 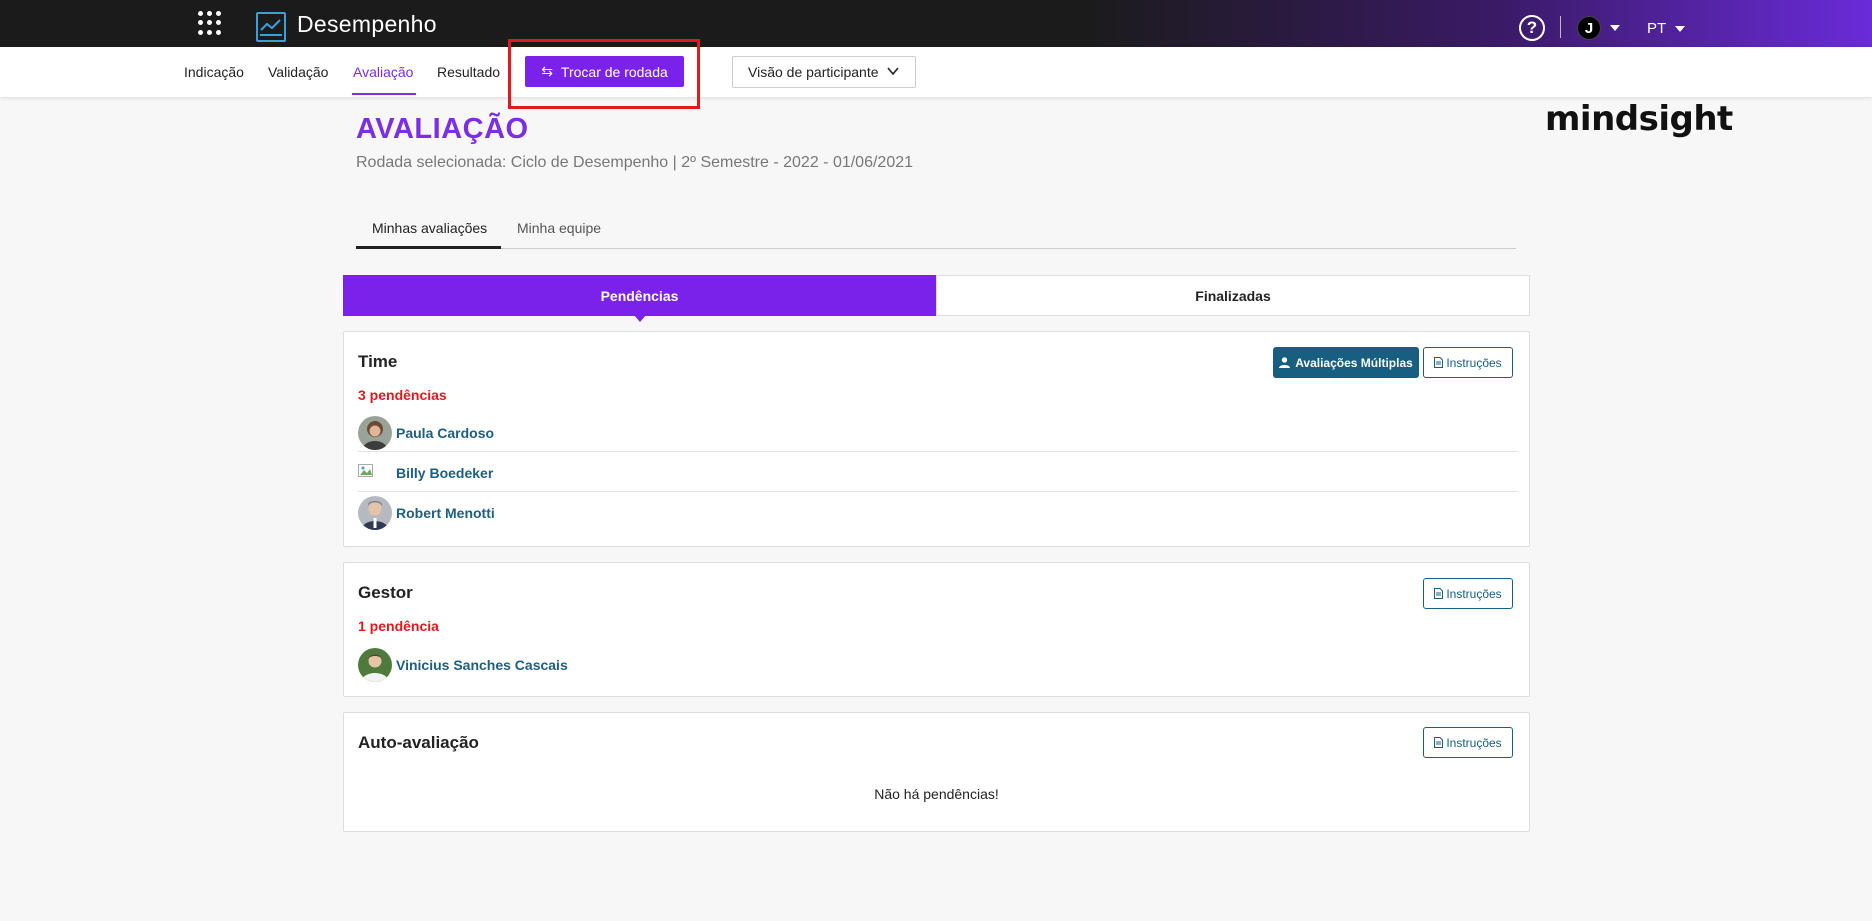 What do you see at coordinates (398, 626) in the screenshot?
I see `pending-count: 1 pendência` at bounding box center [398, 626].